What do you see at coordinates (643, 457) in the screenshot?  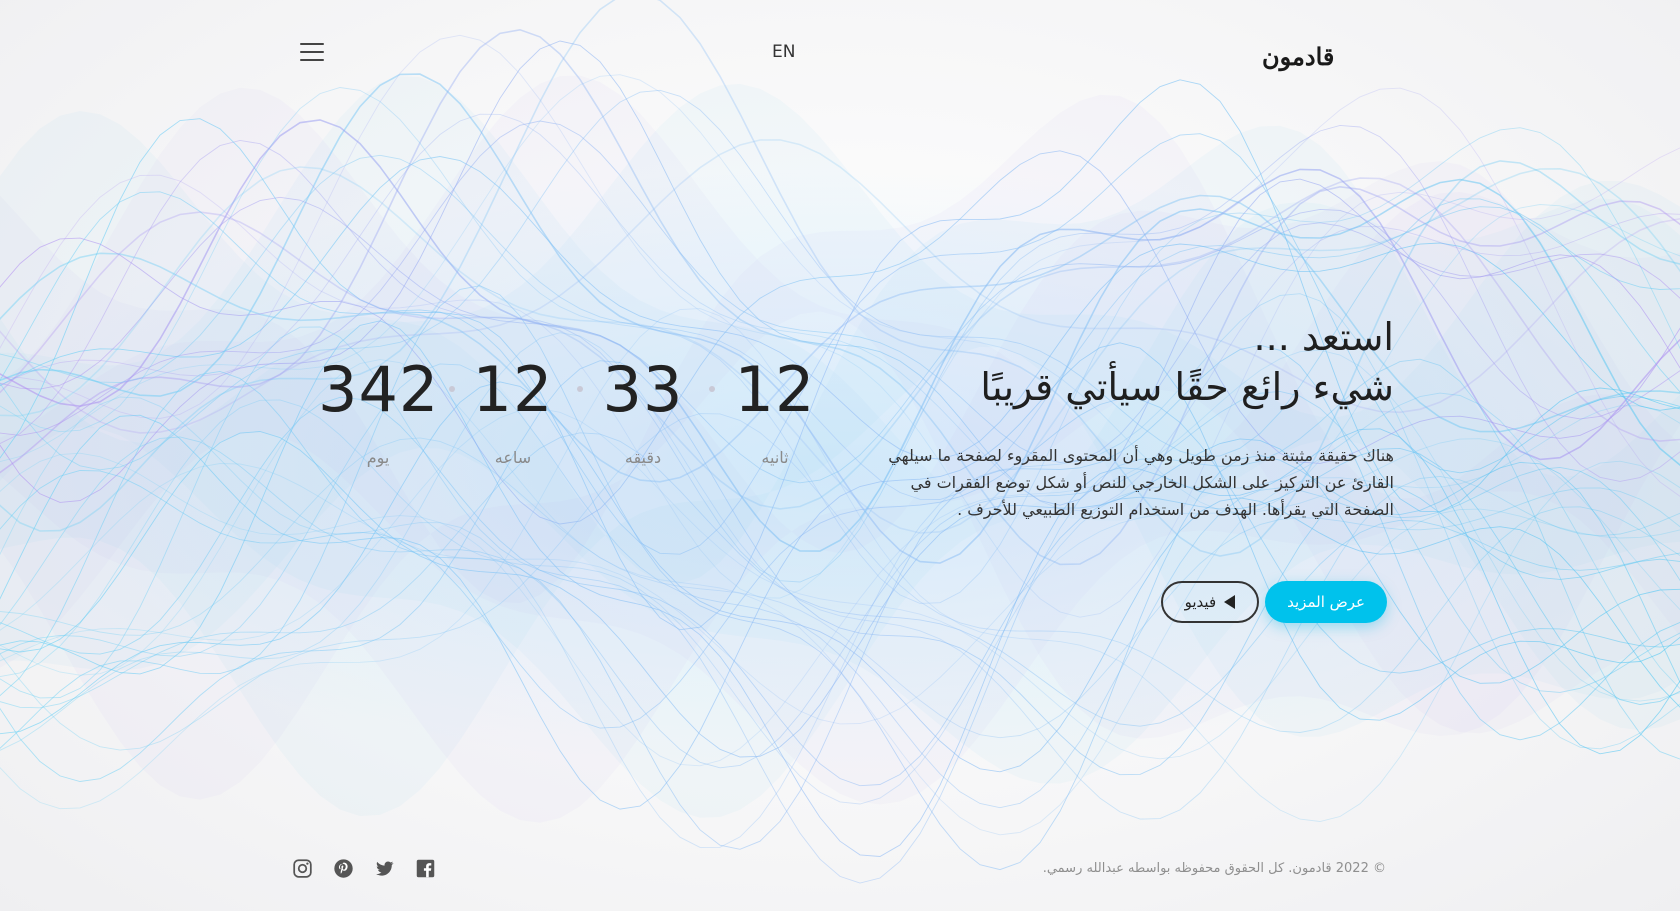 I see `minutes-label: دقيقه` at bounding box center [643, 457].